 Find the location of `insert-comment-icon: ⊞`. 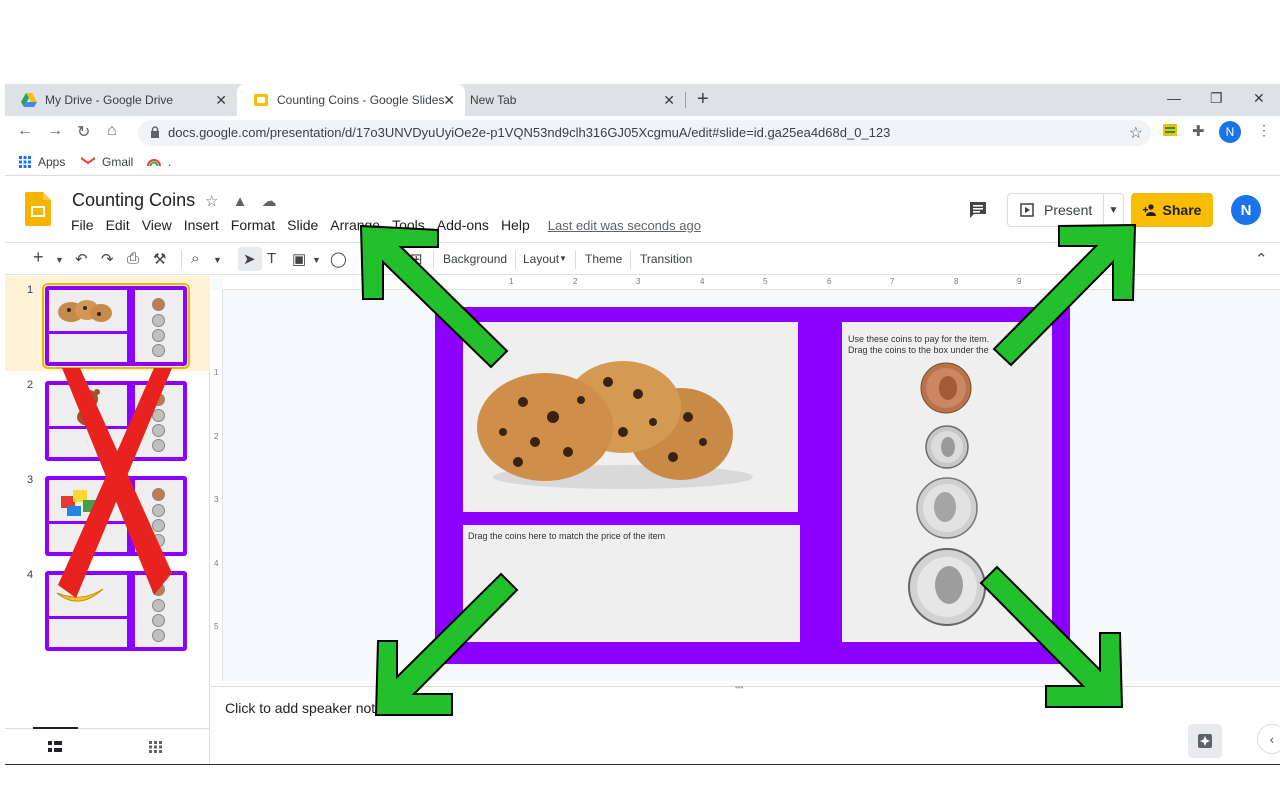

insert-comment-icon: ⊞ is located at coordinates (416, 259).